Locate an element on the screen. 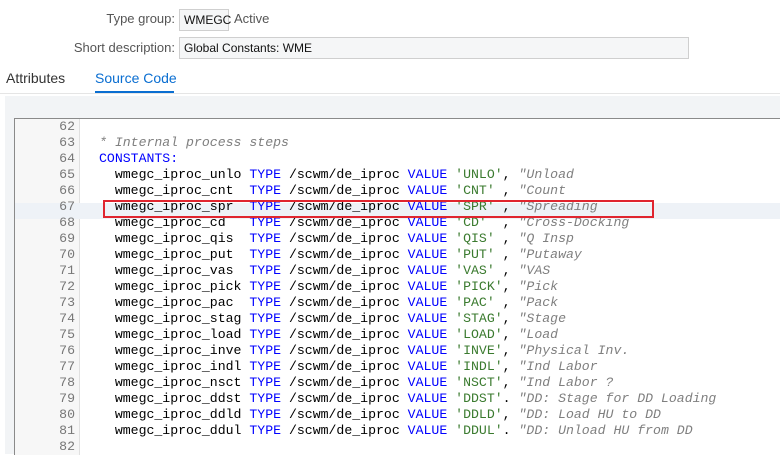 This screenshot has height=455, width=780. inline-comment: "Ind Labor ? is located at coordinates (566, 382).